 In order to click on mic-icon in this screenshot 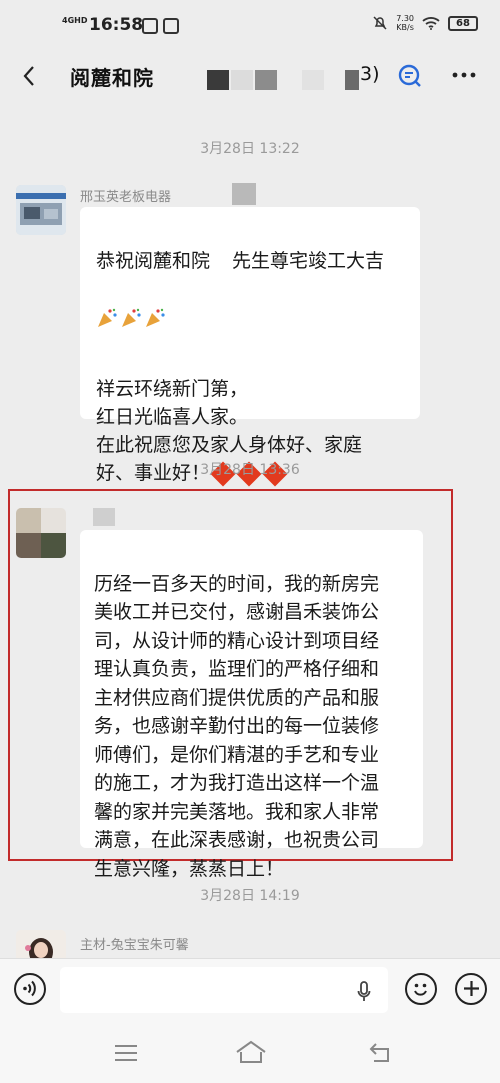, I will do `click(364, 992)`.